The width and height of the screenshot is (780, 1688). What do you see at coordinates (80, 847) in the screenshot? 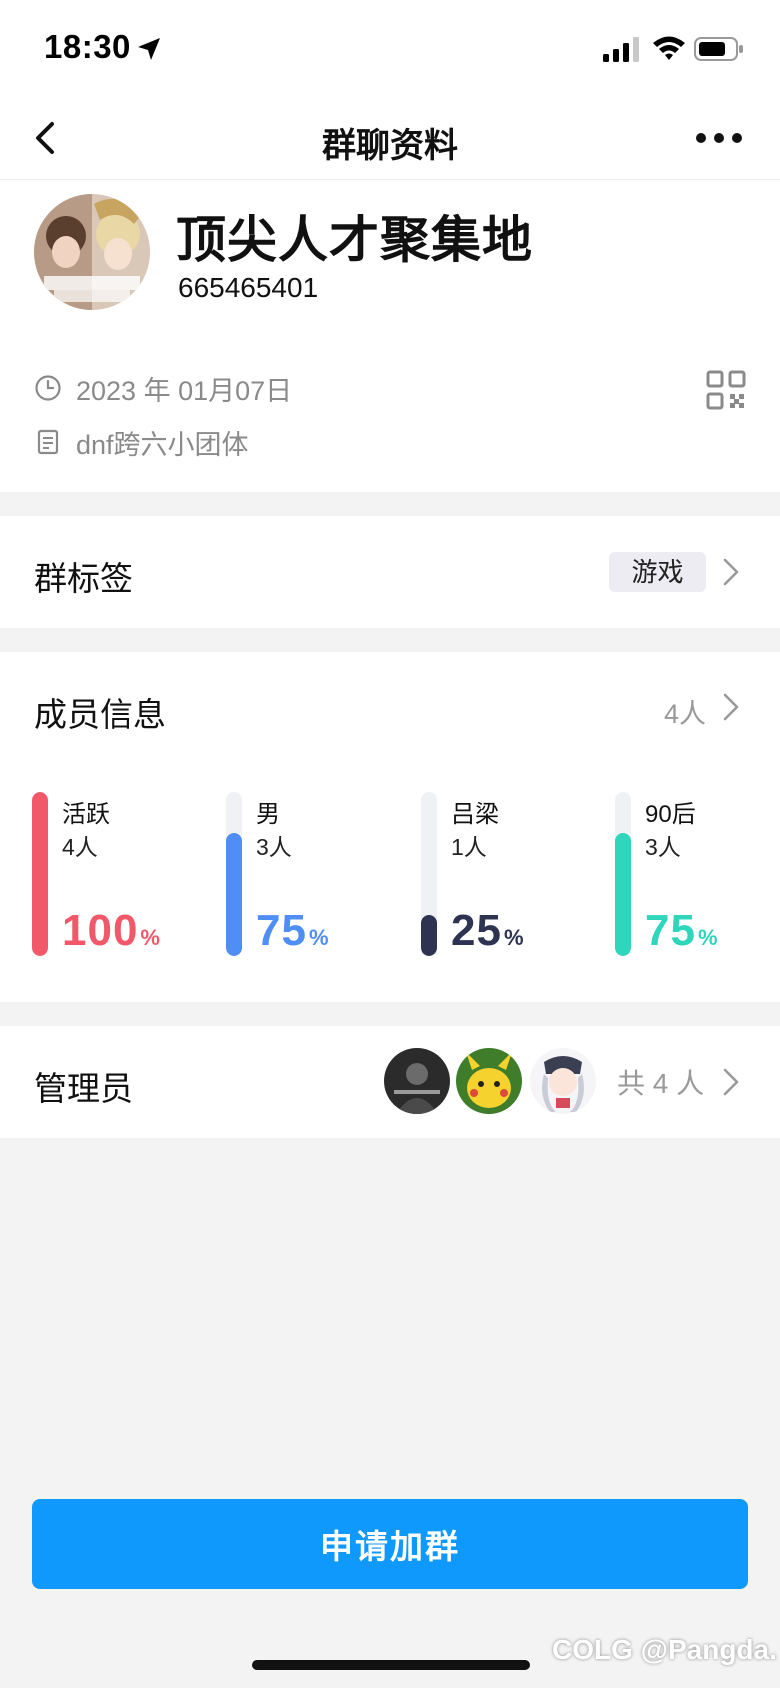
I see `stat-count: 4人` at bounding box center [80, 847].